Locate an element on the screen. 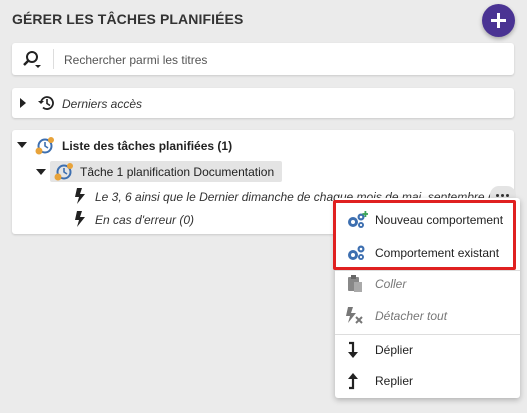  menu-item-detach-all: Détacher tout is located at coordinates (427, 316).